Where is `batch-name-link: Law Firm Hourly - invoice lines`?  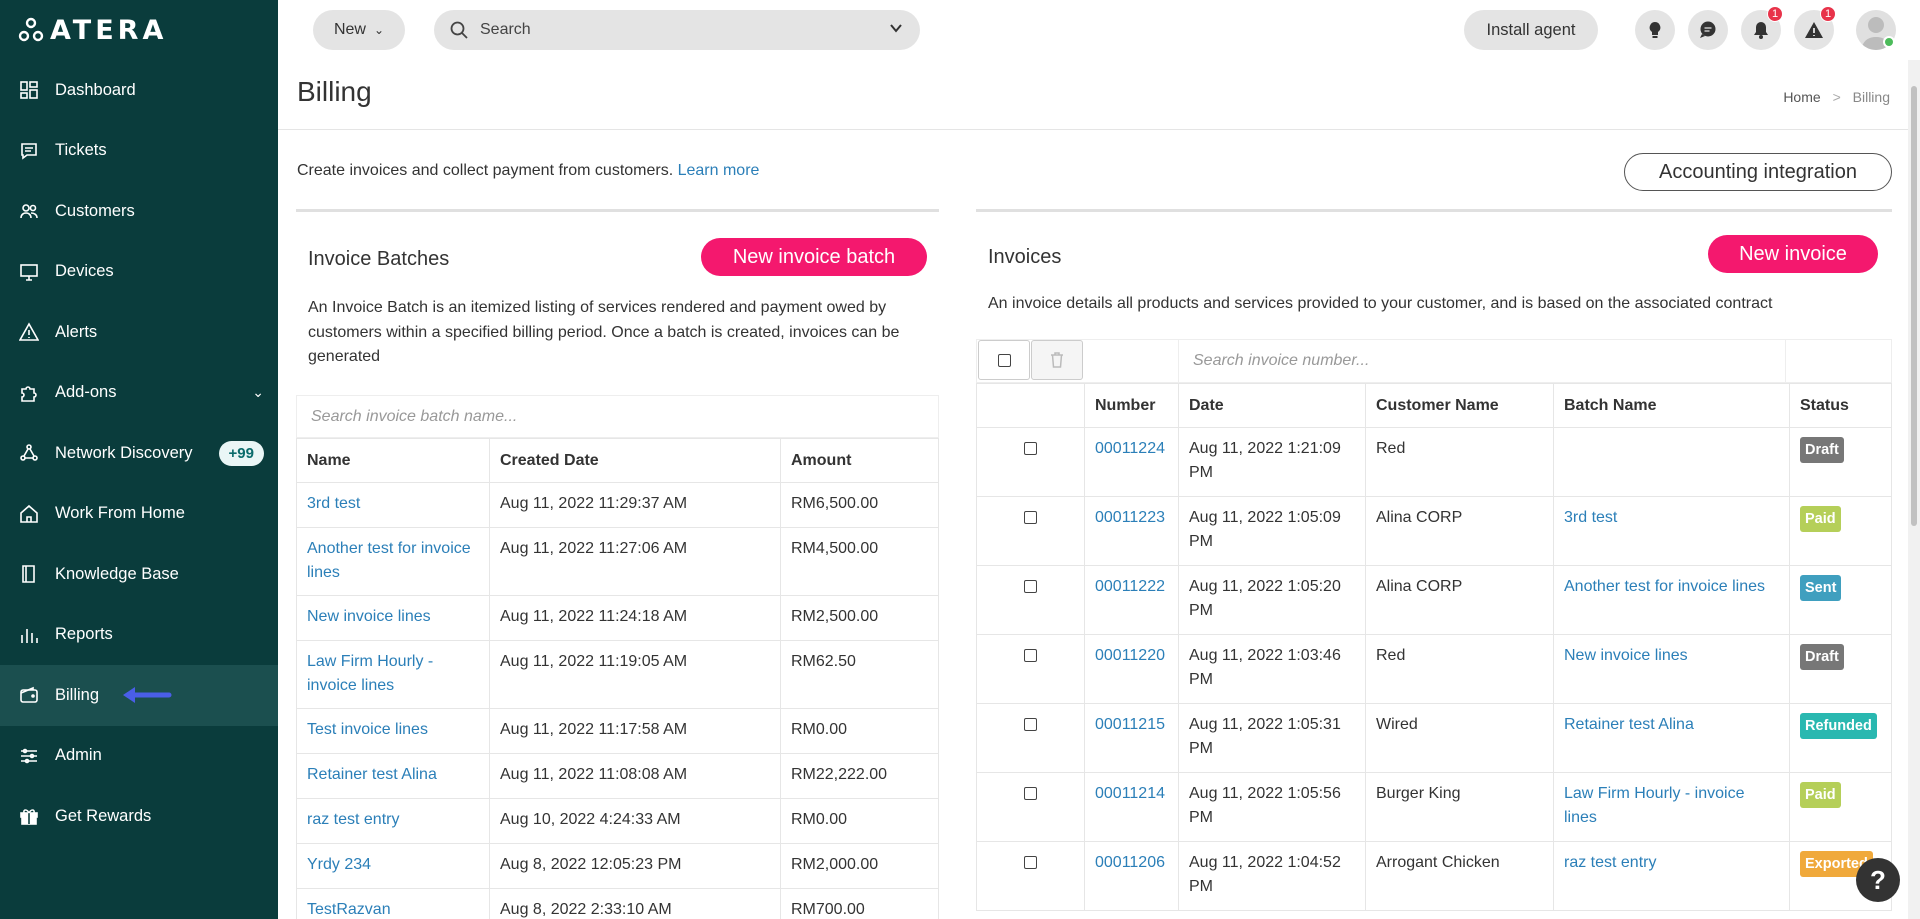
batch-name-link: Law Firm Hourly - invoice lines is located at coordinates (370, 673).